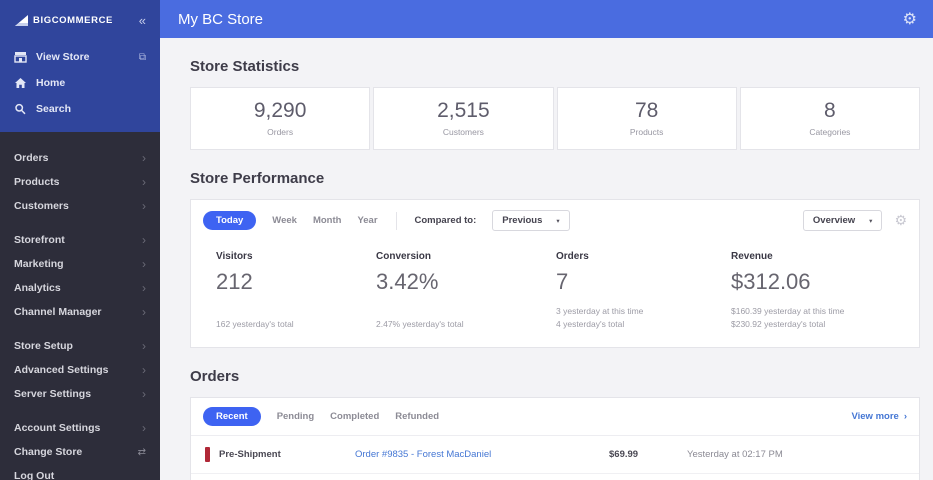 The height and width of the screenshot is (480, 933). I want to click on external-link-icon: ⧉, so click(142, 57).